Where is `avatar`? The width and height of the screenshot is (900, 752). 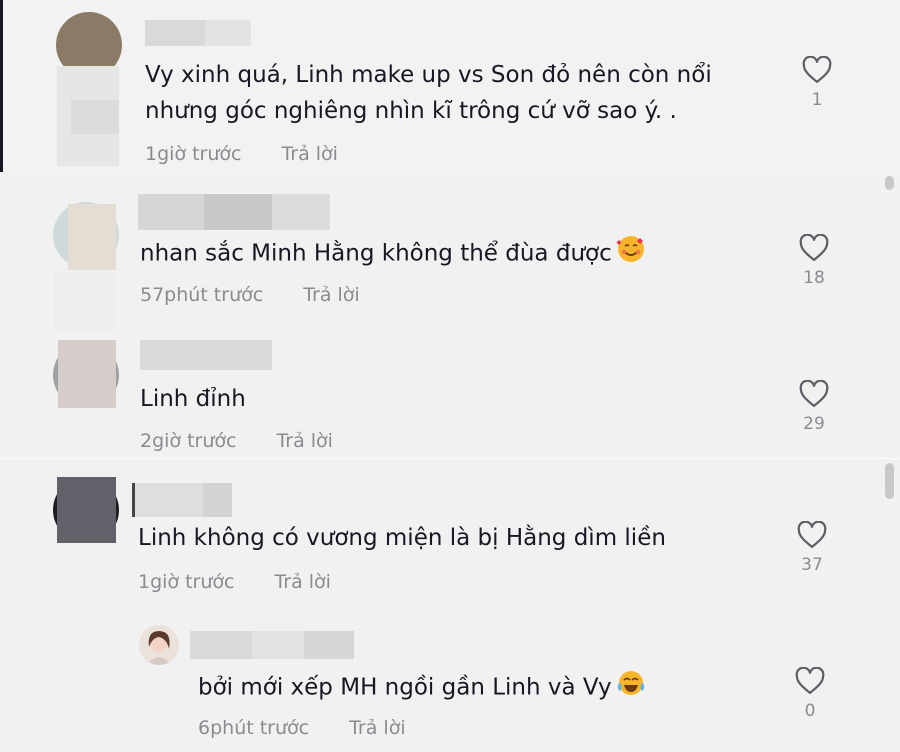
avatar is located at coordinates (159, 645).